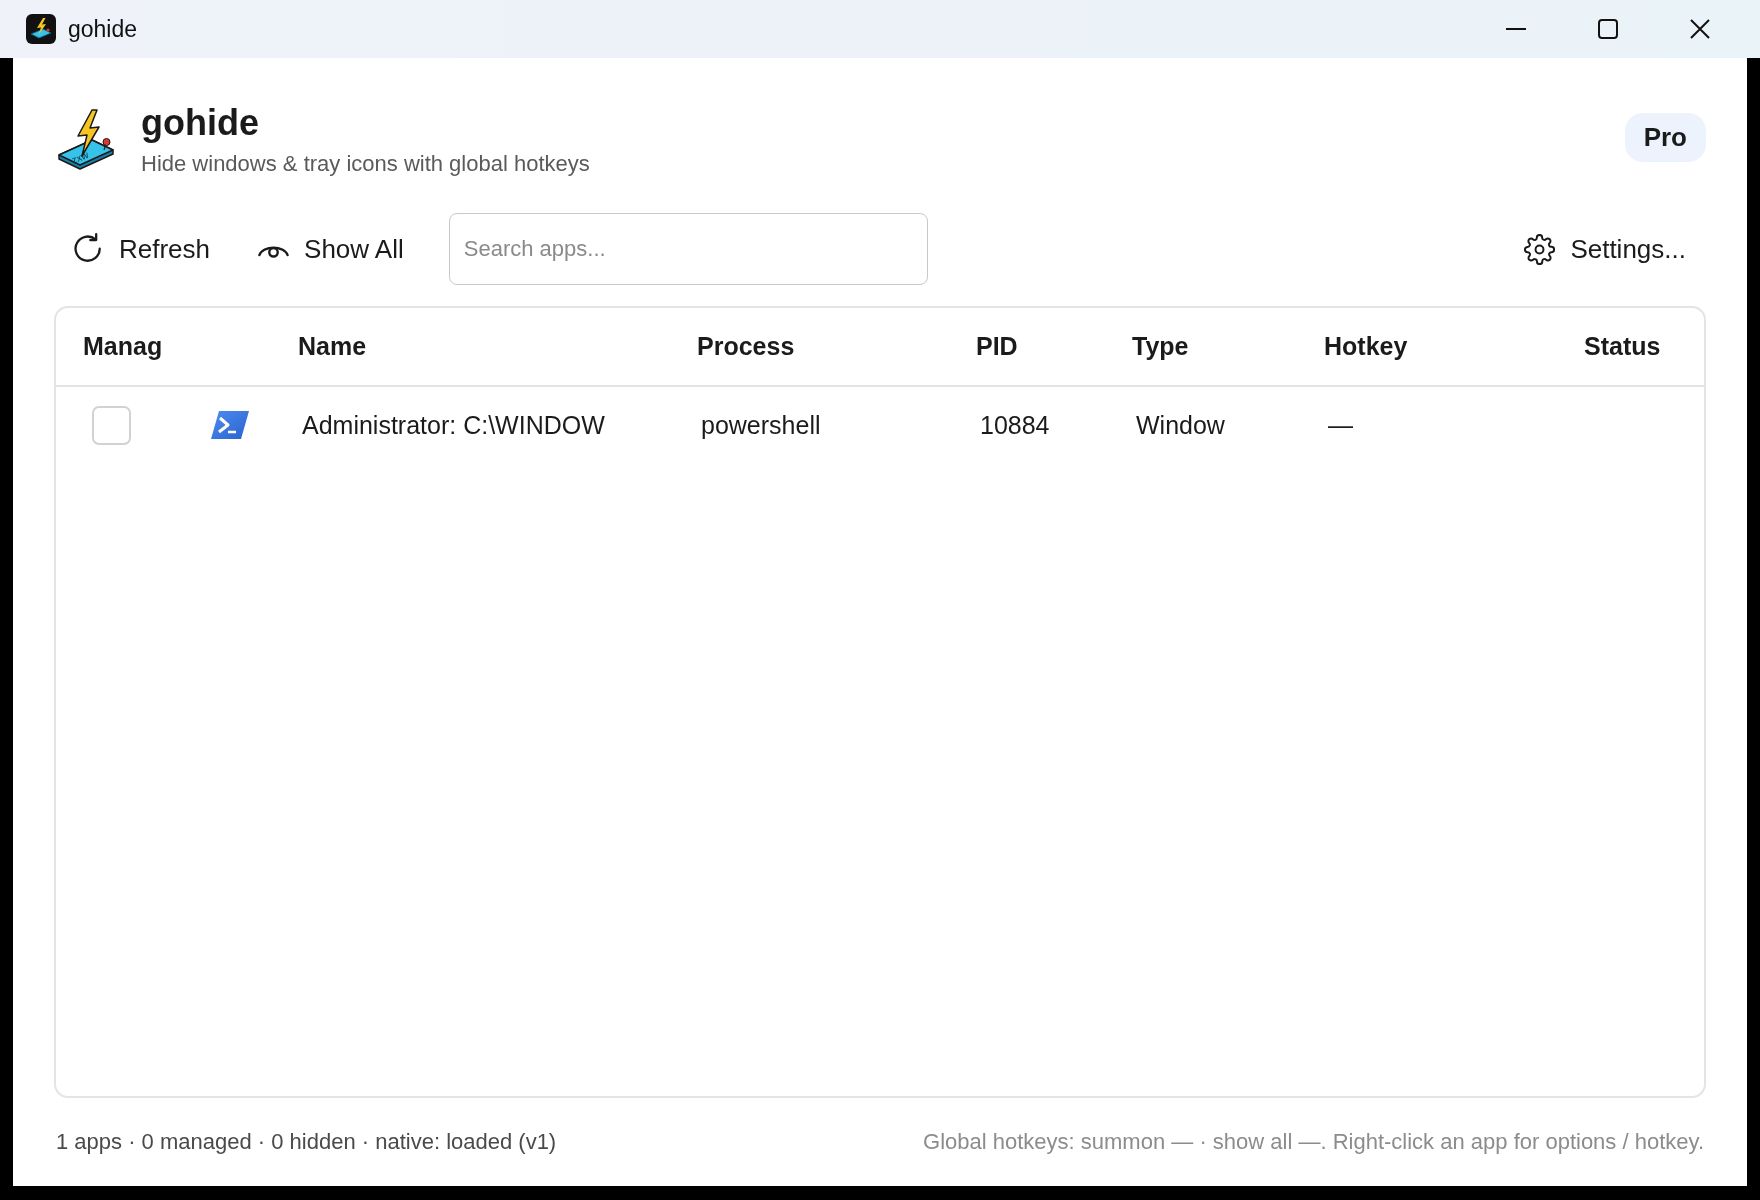  What do you see at coordinates (1540, 249) in the screenshot?
I see `settings-icon` at bounding box center [1540, 249].